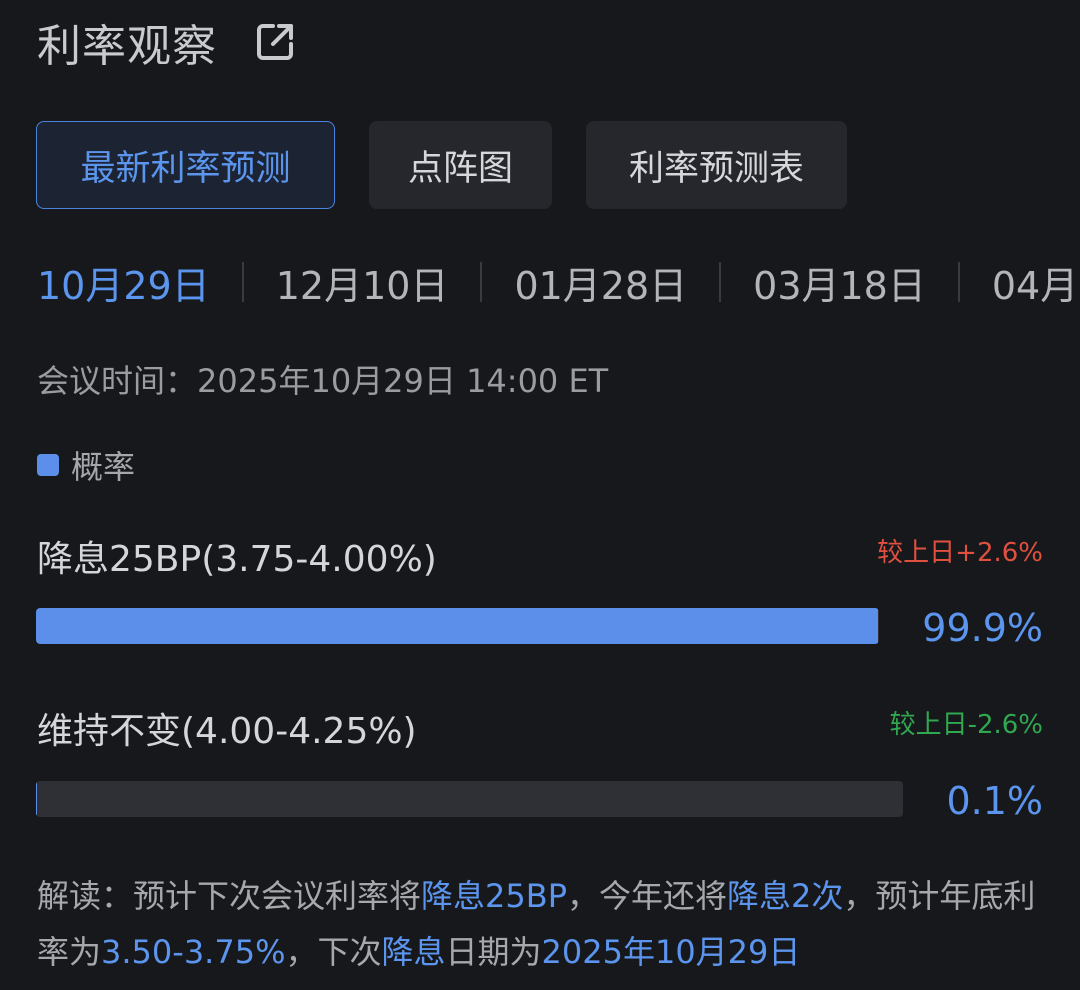 The height and width of the screenshot is (990, 1080). Describe the element at coordinates (966, 725) in the screenshot. I see `option-delta-hold: 较上日-2.6%` at that location.